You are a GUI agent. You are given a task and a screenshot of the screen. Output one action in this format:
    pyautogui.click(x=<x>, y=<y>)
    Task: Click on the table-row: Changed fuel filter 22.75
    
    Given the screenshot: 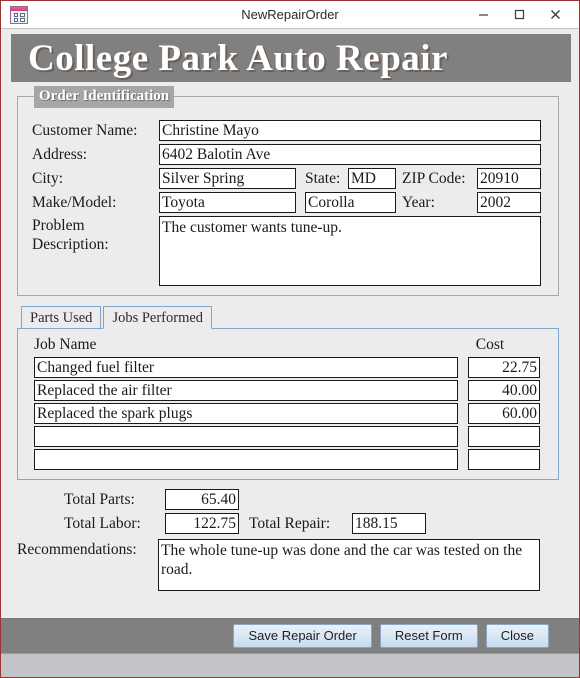 What is the action you would take?
    pyautogui.click(x=291, y=367)
    